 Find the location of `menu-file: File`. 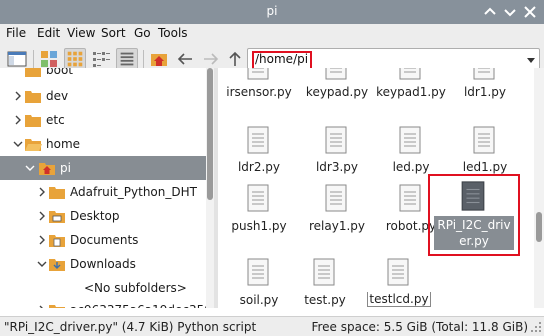

menu-file: File is located at coordinates (16, 33).